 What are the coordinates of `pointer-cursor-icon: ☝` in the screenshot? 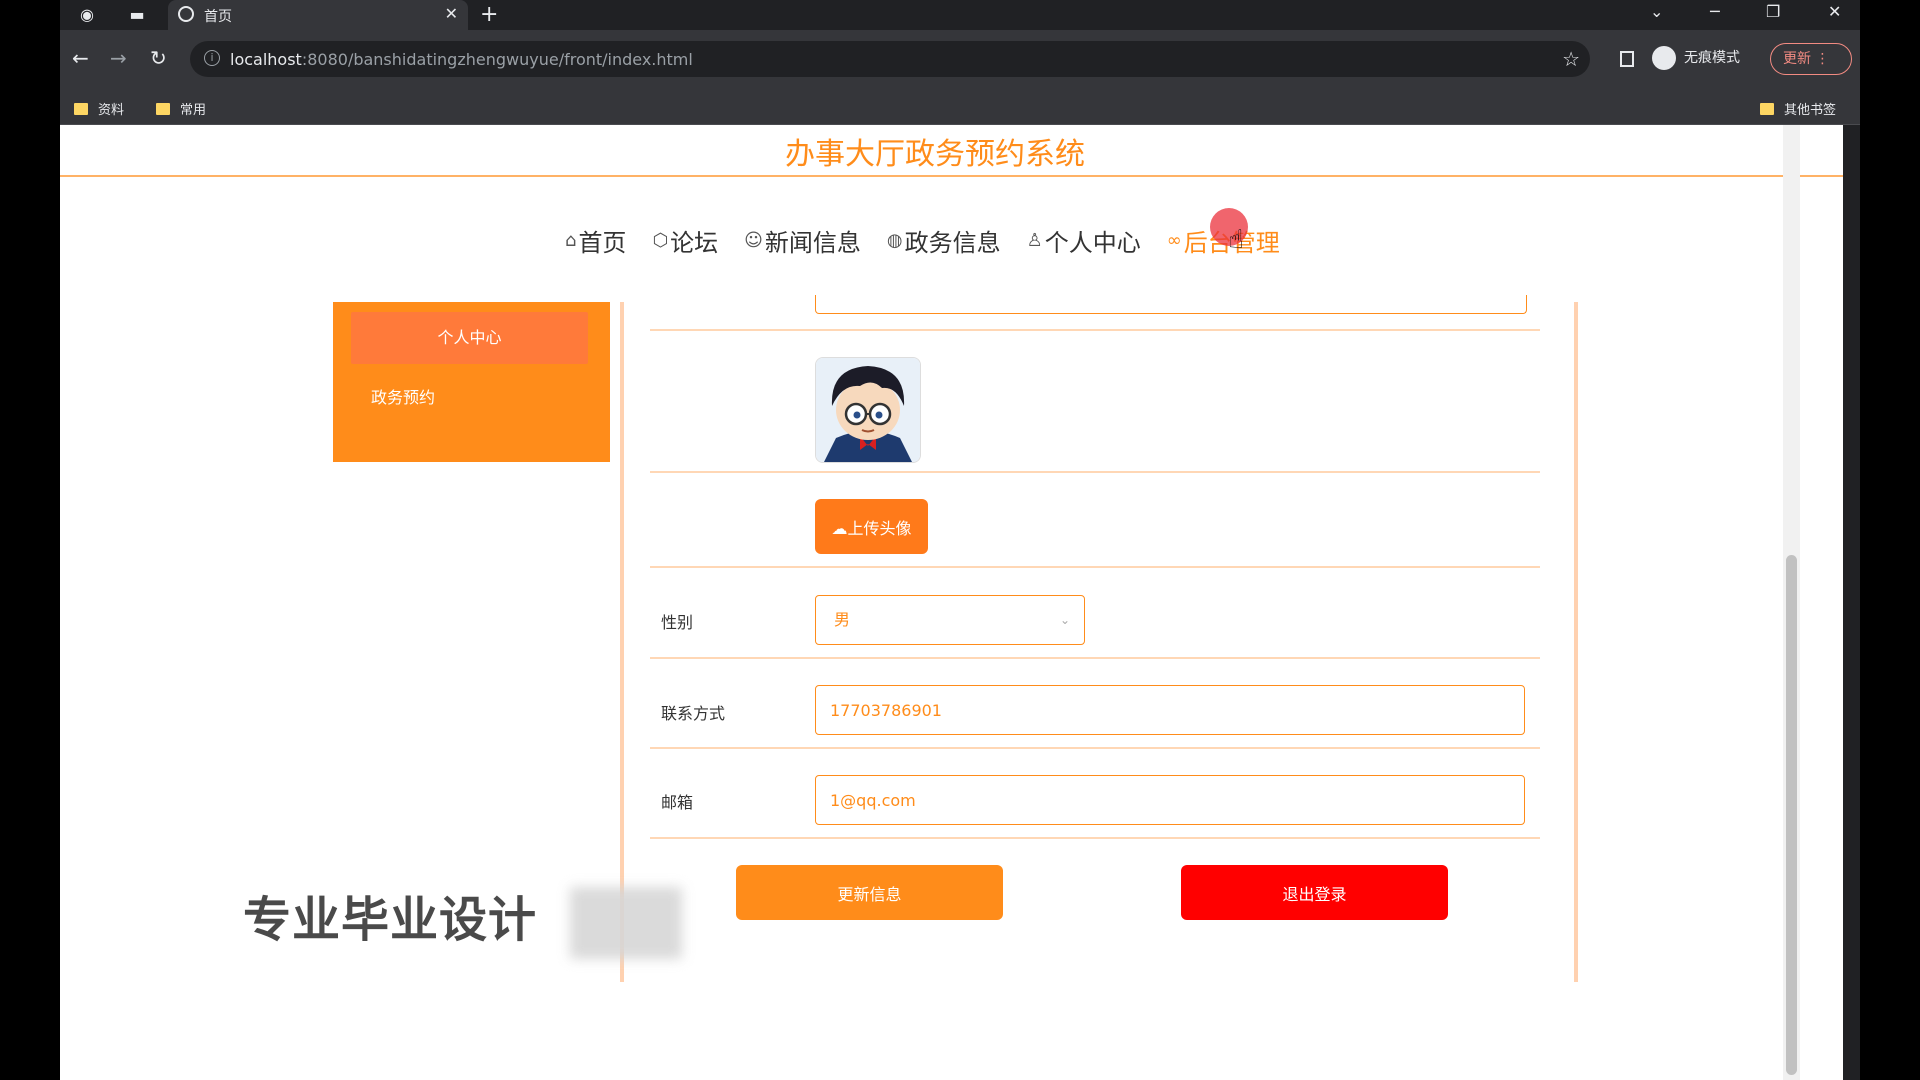 It's located at (1236, 240).